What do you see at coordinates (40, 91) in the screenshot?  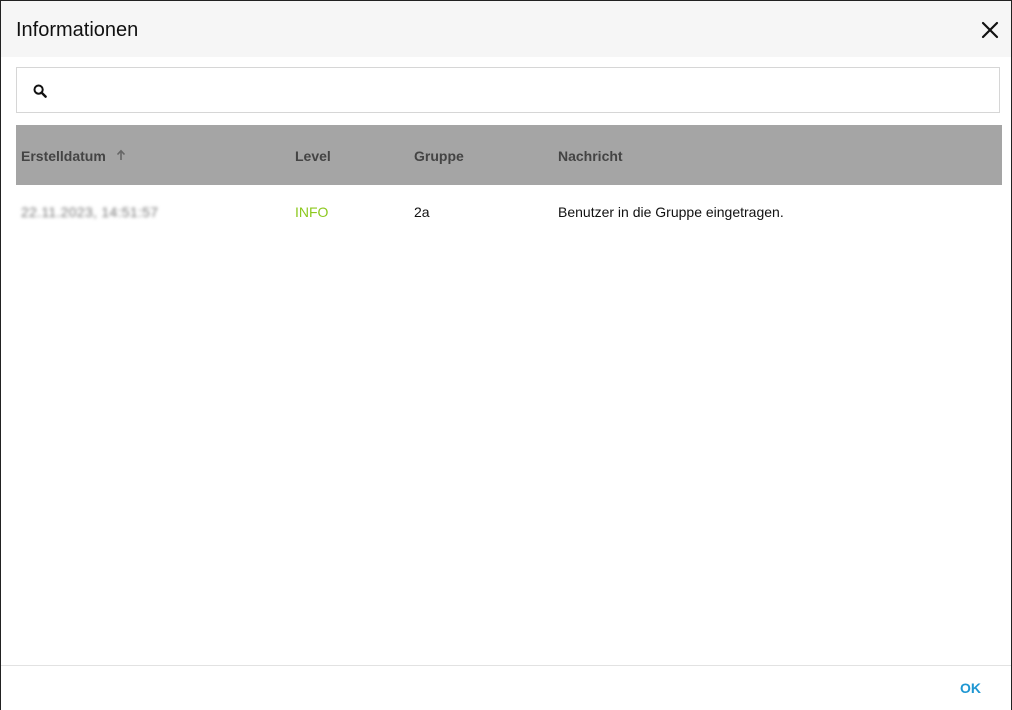 I see `search-icon` at bounding box center [40, 91].